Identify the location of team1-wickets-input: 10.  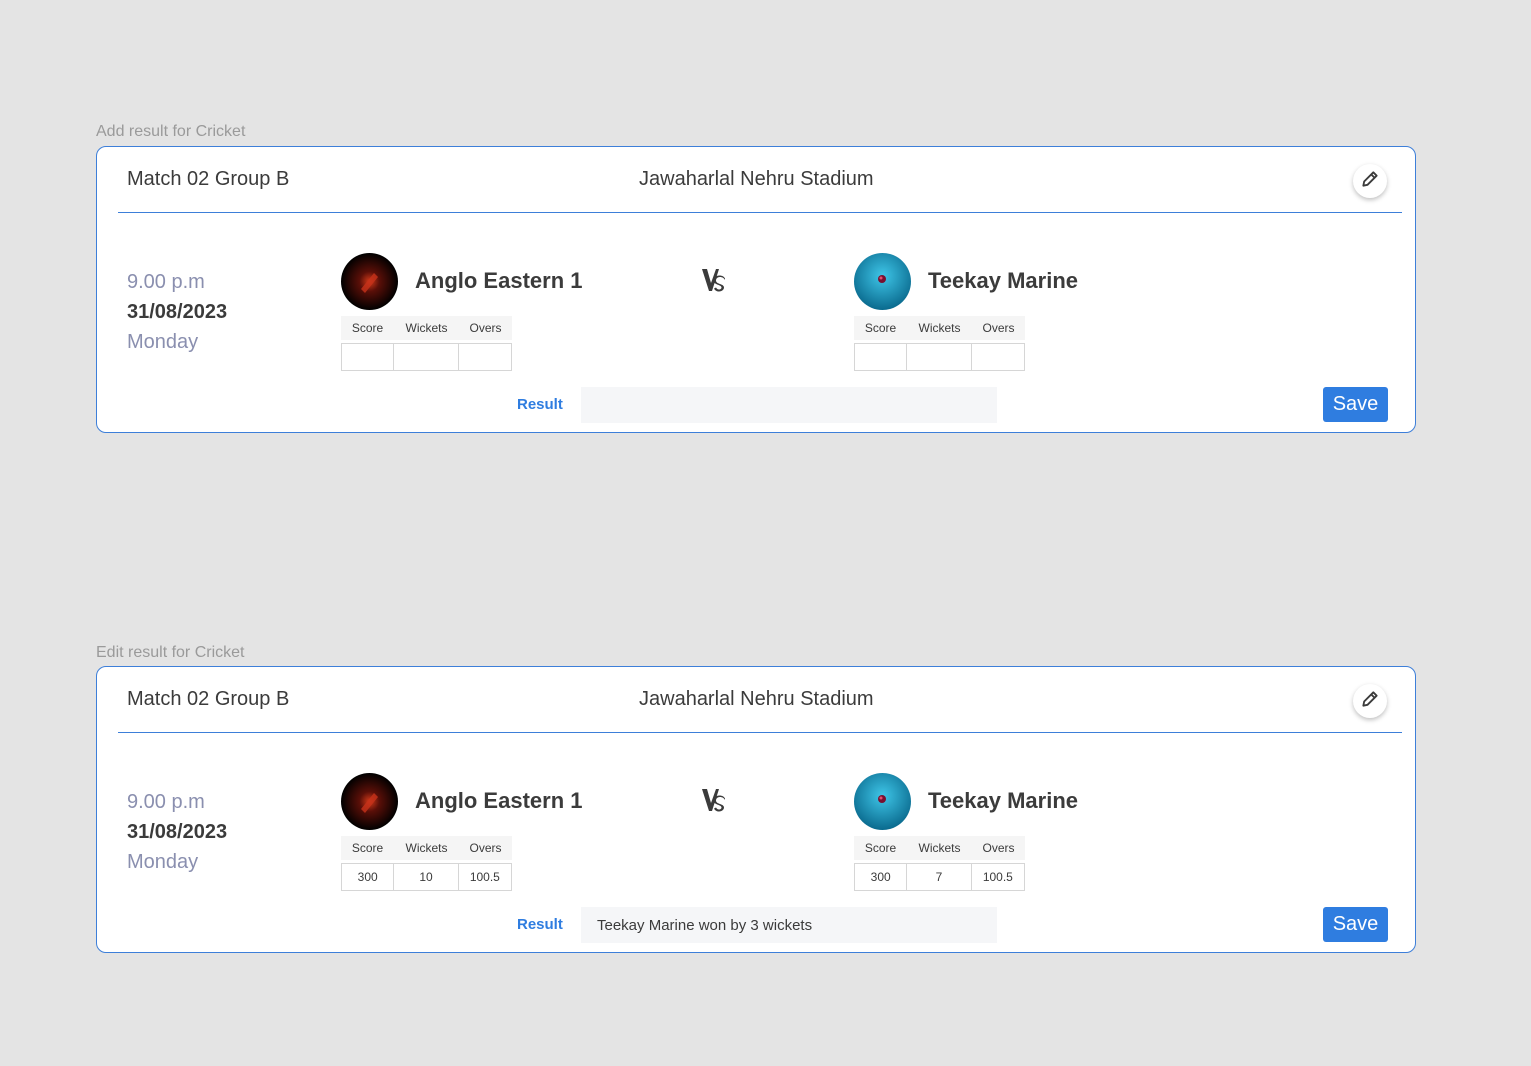
(426, 877).